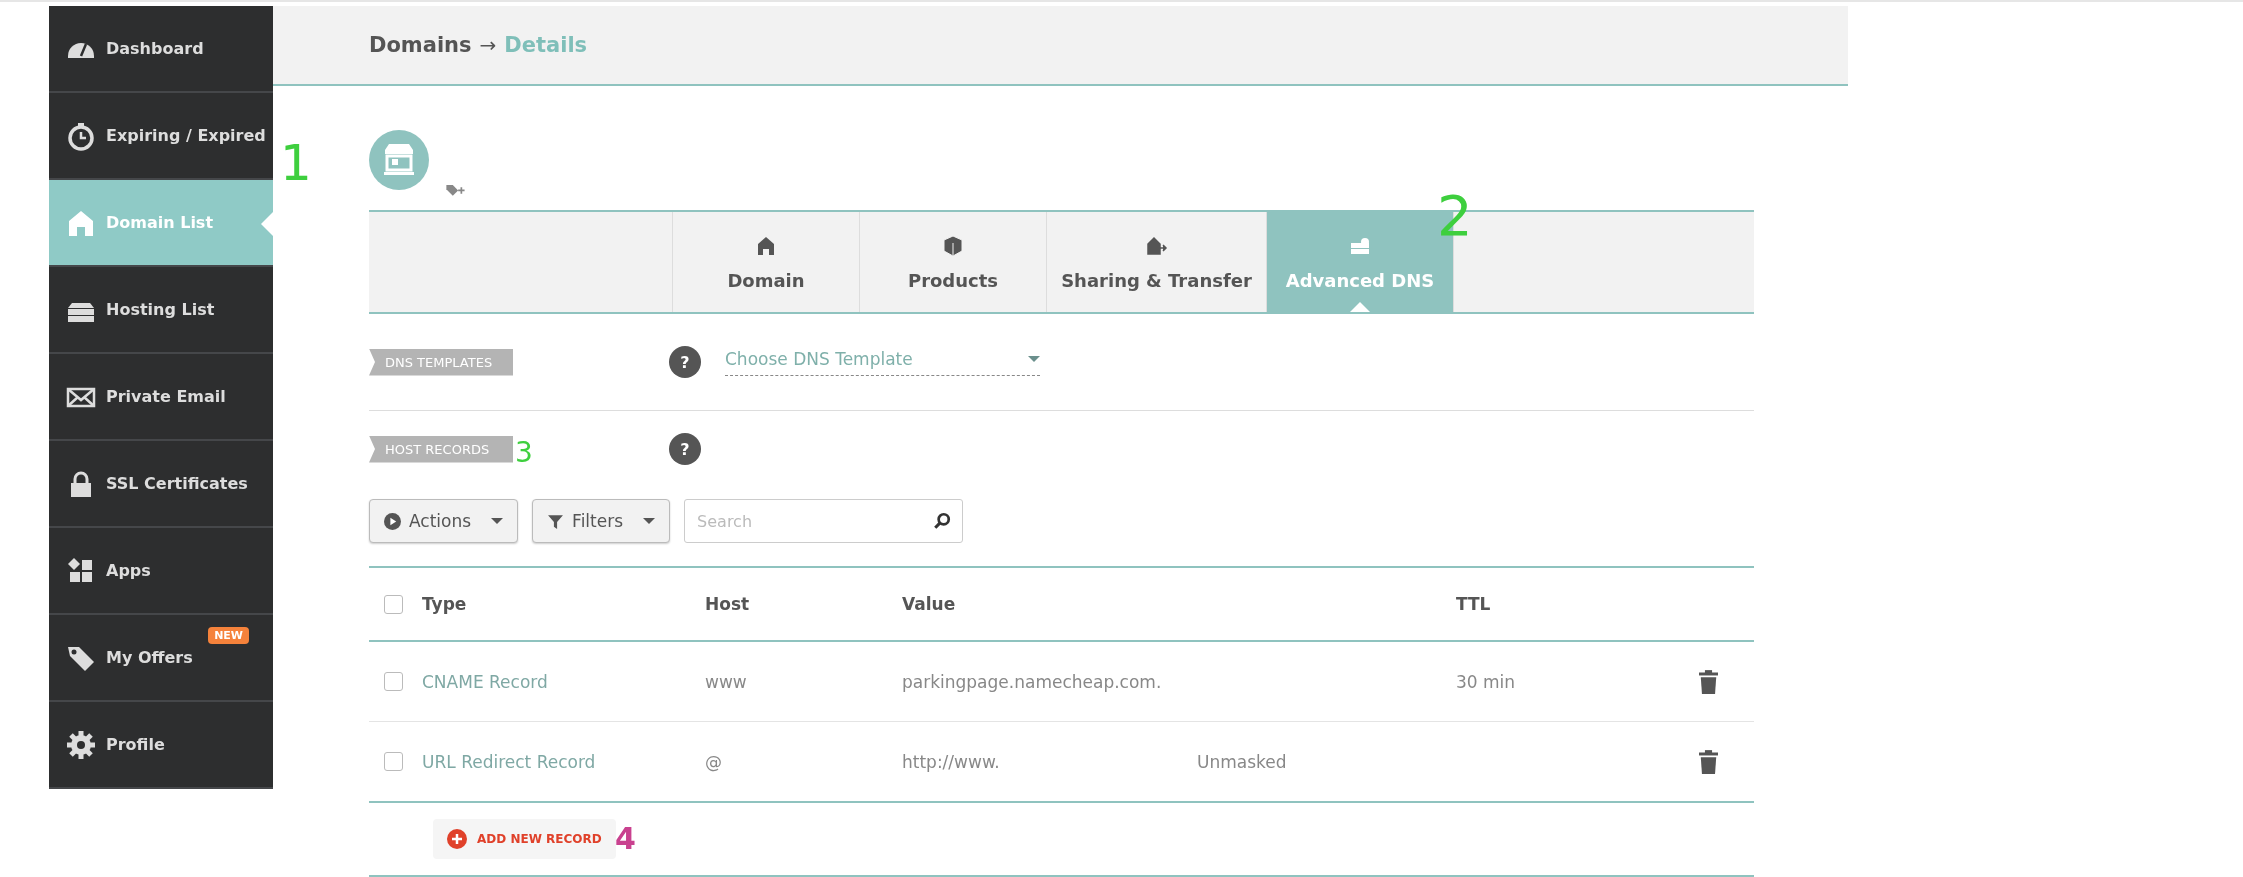  I want to click on table-cell: URL Redirect Record, so click(509, 761).